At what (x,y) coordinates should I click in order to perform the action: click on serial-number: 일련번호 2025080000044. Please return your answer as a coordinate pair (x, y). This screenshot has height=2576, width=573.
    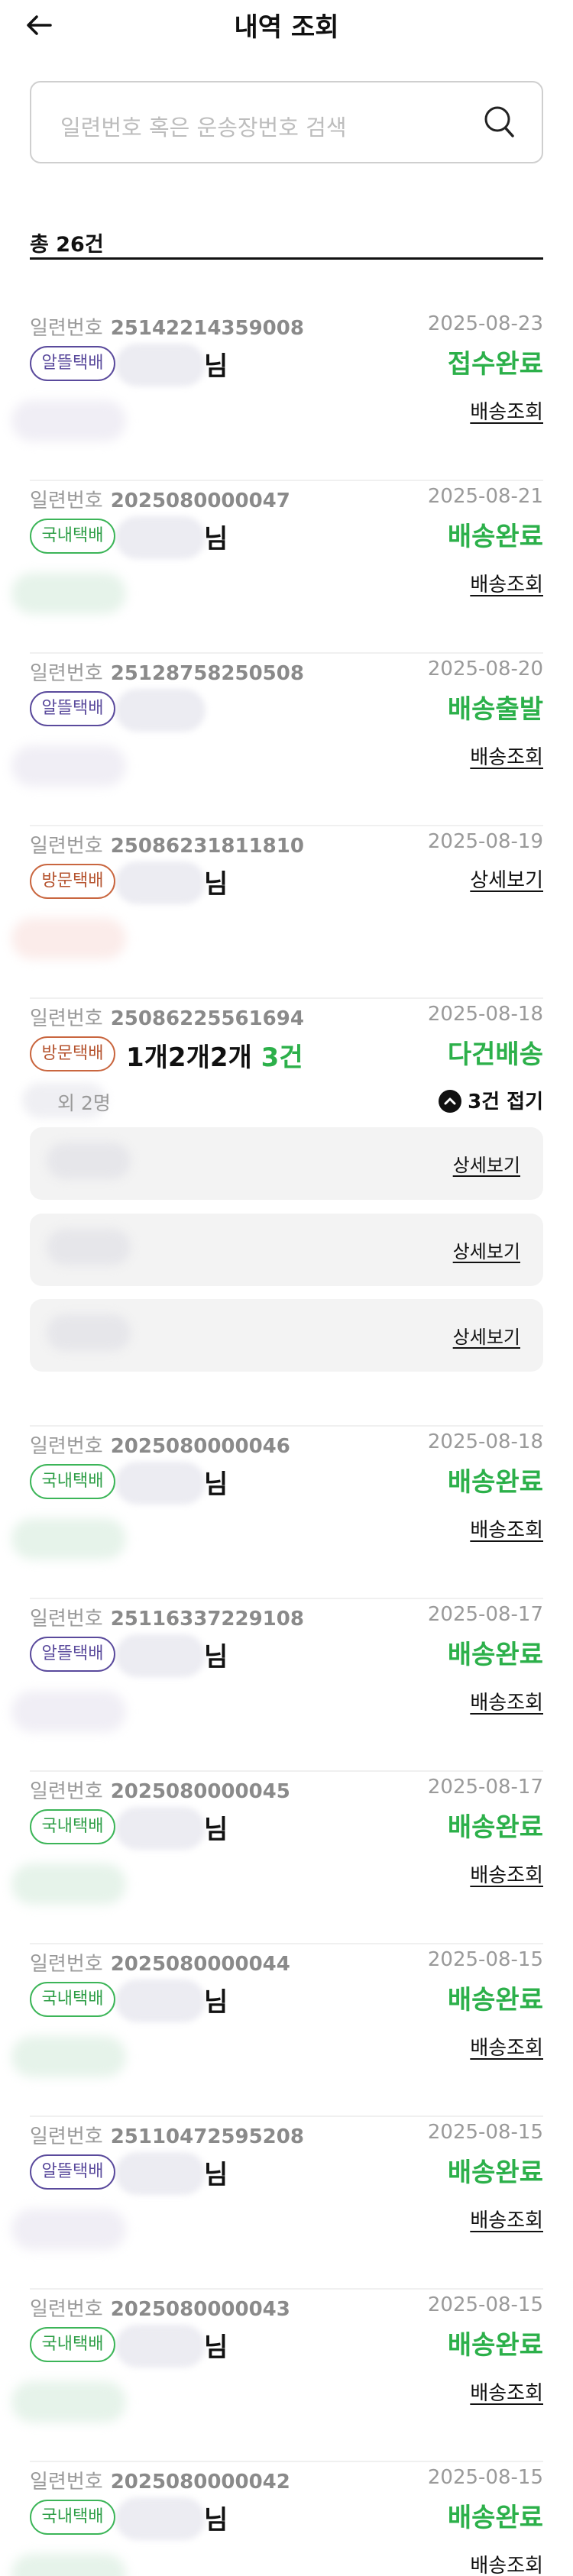
    Looking at the image, I should click on (160, 1964).